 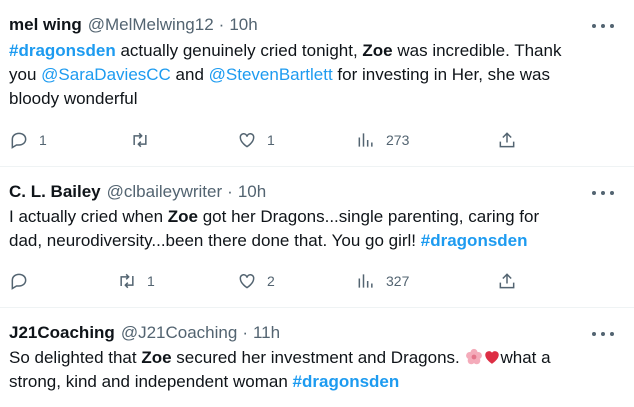 What do you see at coordinates (382, 281) in the screenshot?
I see `views-button: 327` at bounding box center [382, 281].